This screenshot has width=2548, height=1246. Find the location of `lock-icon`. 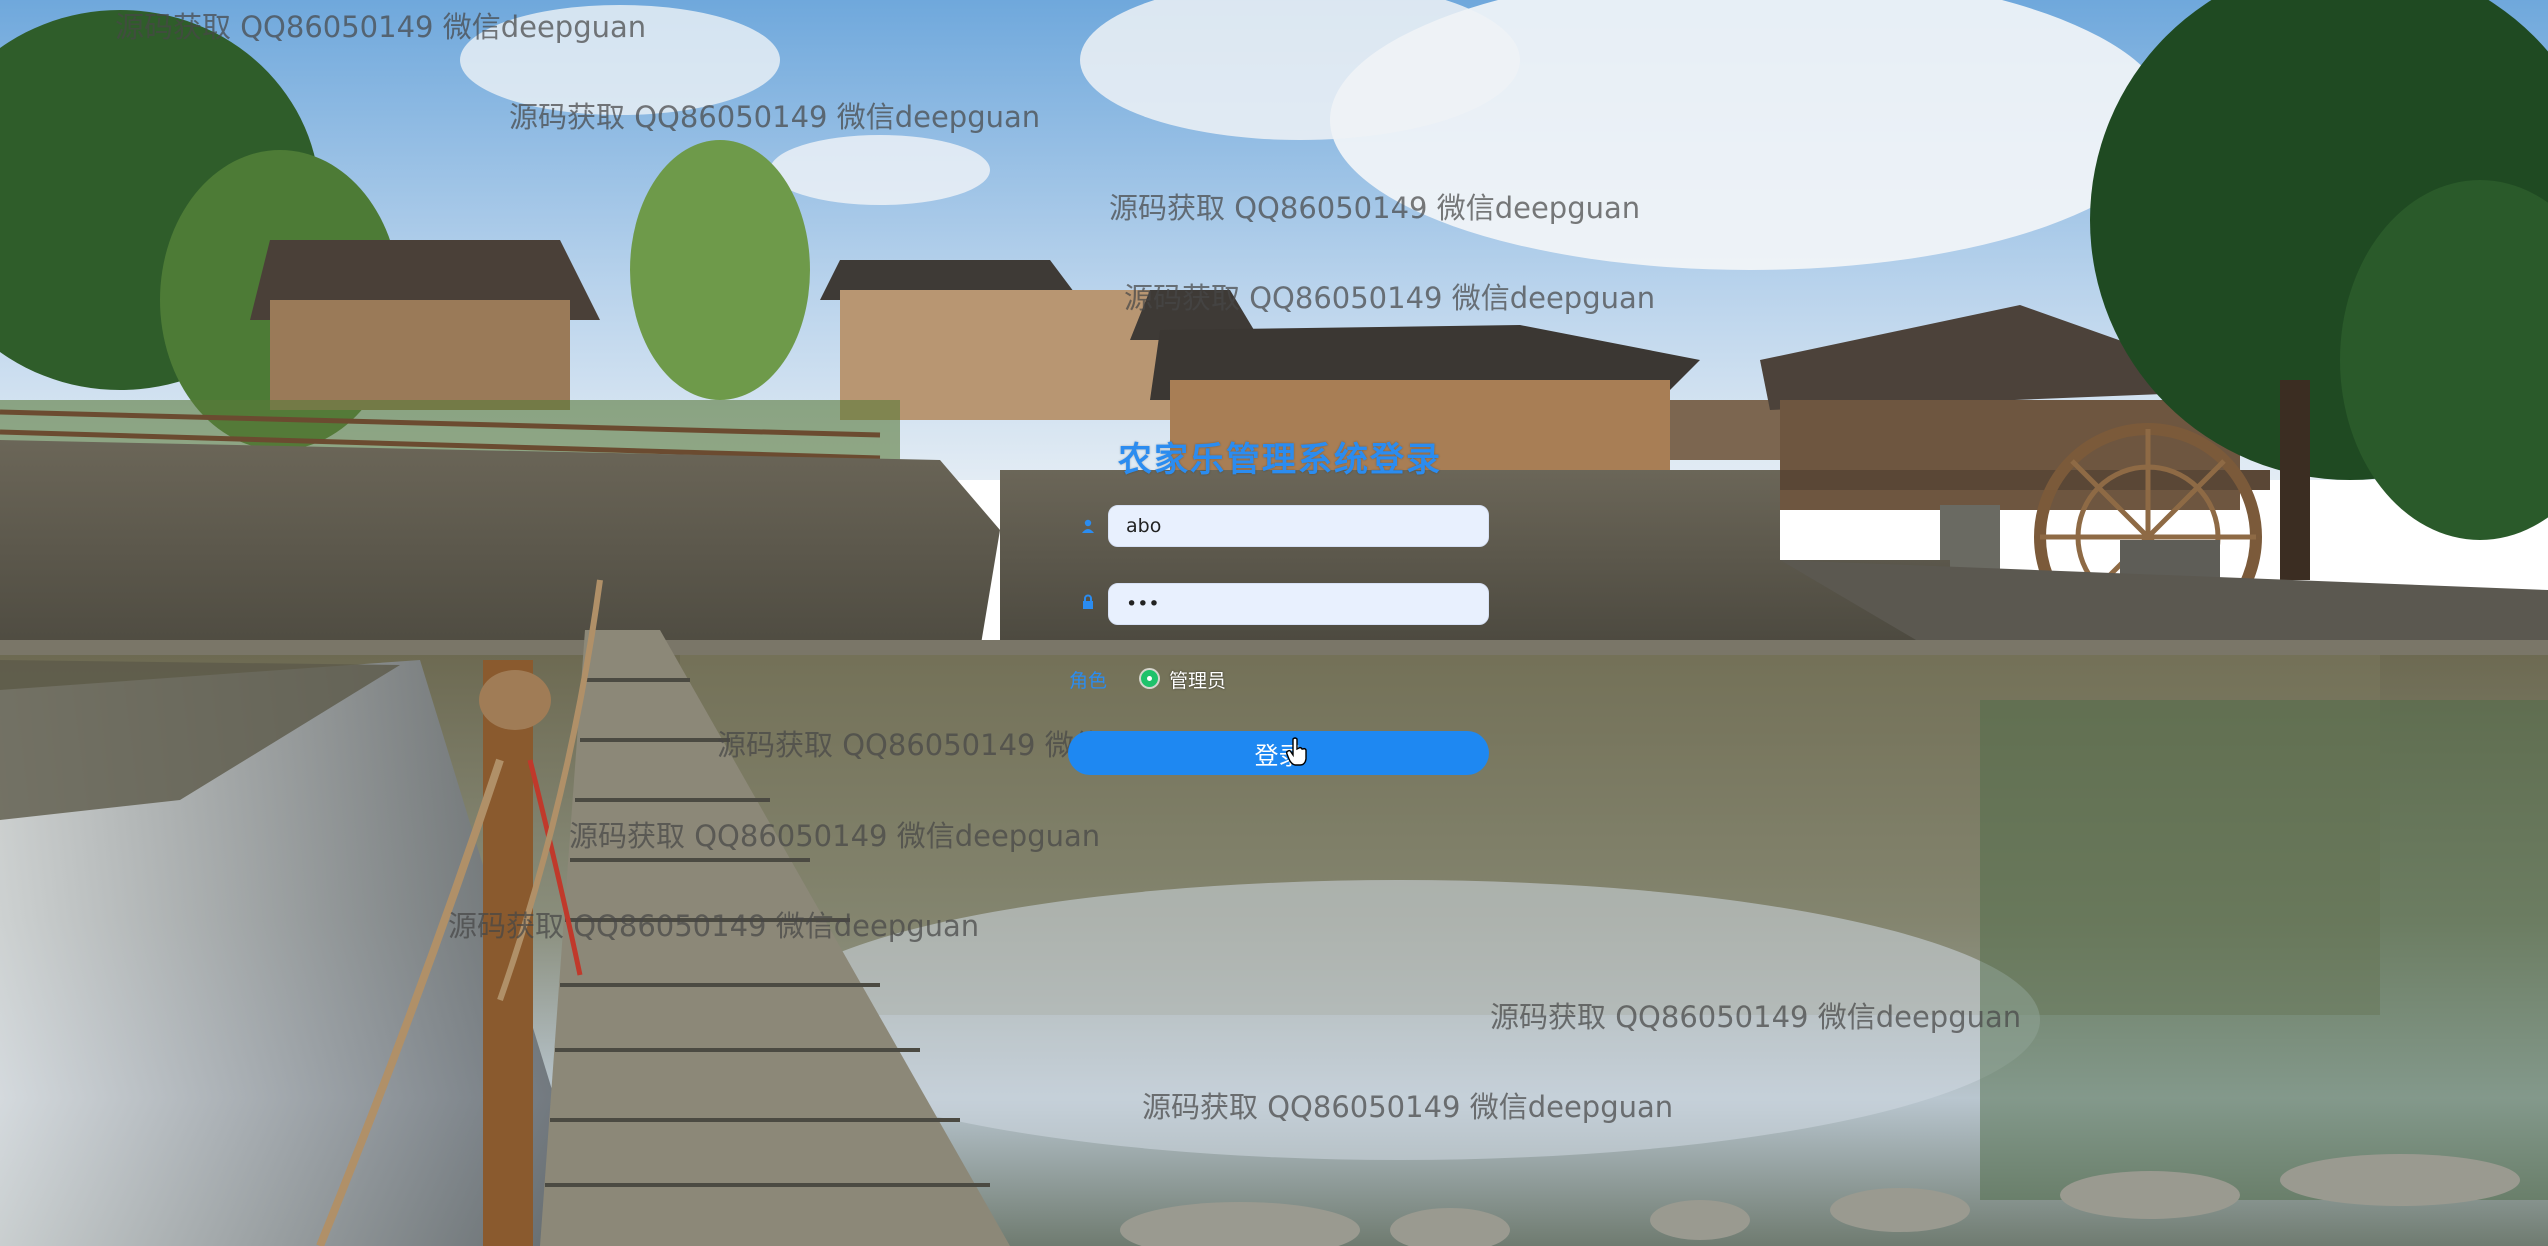

lock-icon is located at coordinates (1088, 602).